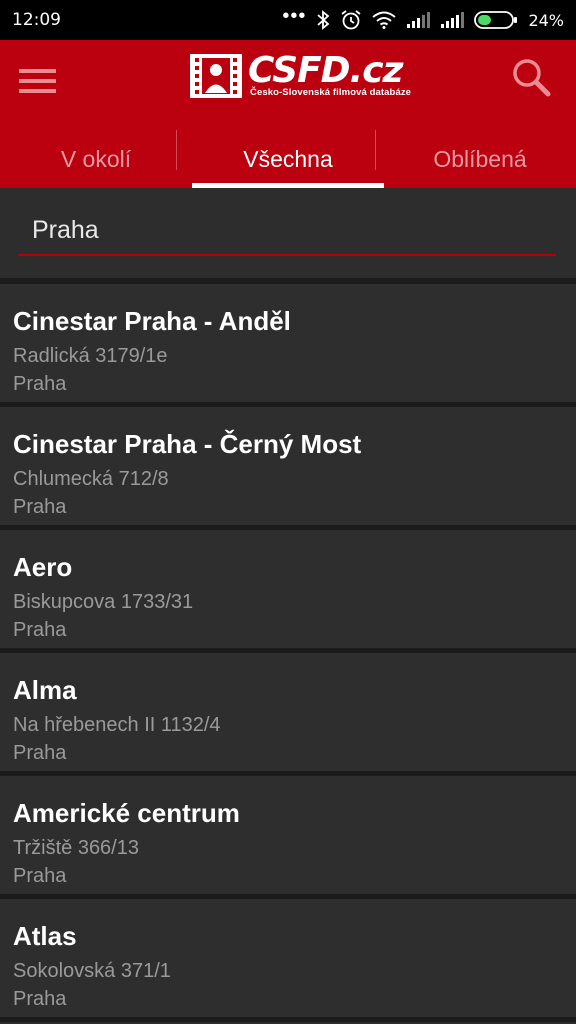 This screenshot has height=1024, width=576. What do you see at coordinates (323, 20) in the screenshot?
I see `bluetooth-icon` at bounding box center [323, 20].